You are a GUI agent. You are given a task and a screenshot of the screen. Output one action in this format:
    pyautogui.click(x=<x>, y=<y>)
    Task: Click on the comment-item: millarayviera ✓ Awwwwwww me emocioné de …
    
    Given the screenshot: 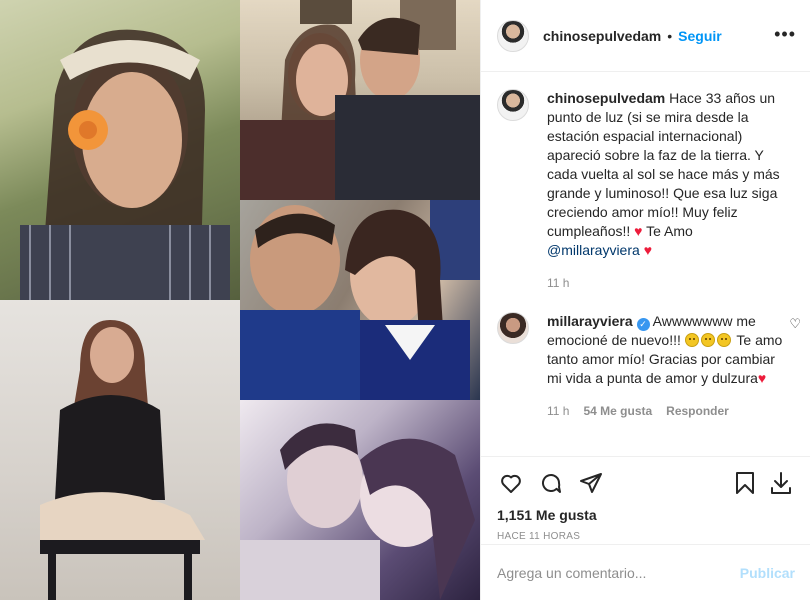 What is the action you would take?
    pyautogui.click(x=649, y=365)
    